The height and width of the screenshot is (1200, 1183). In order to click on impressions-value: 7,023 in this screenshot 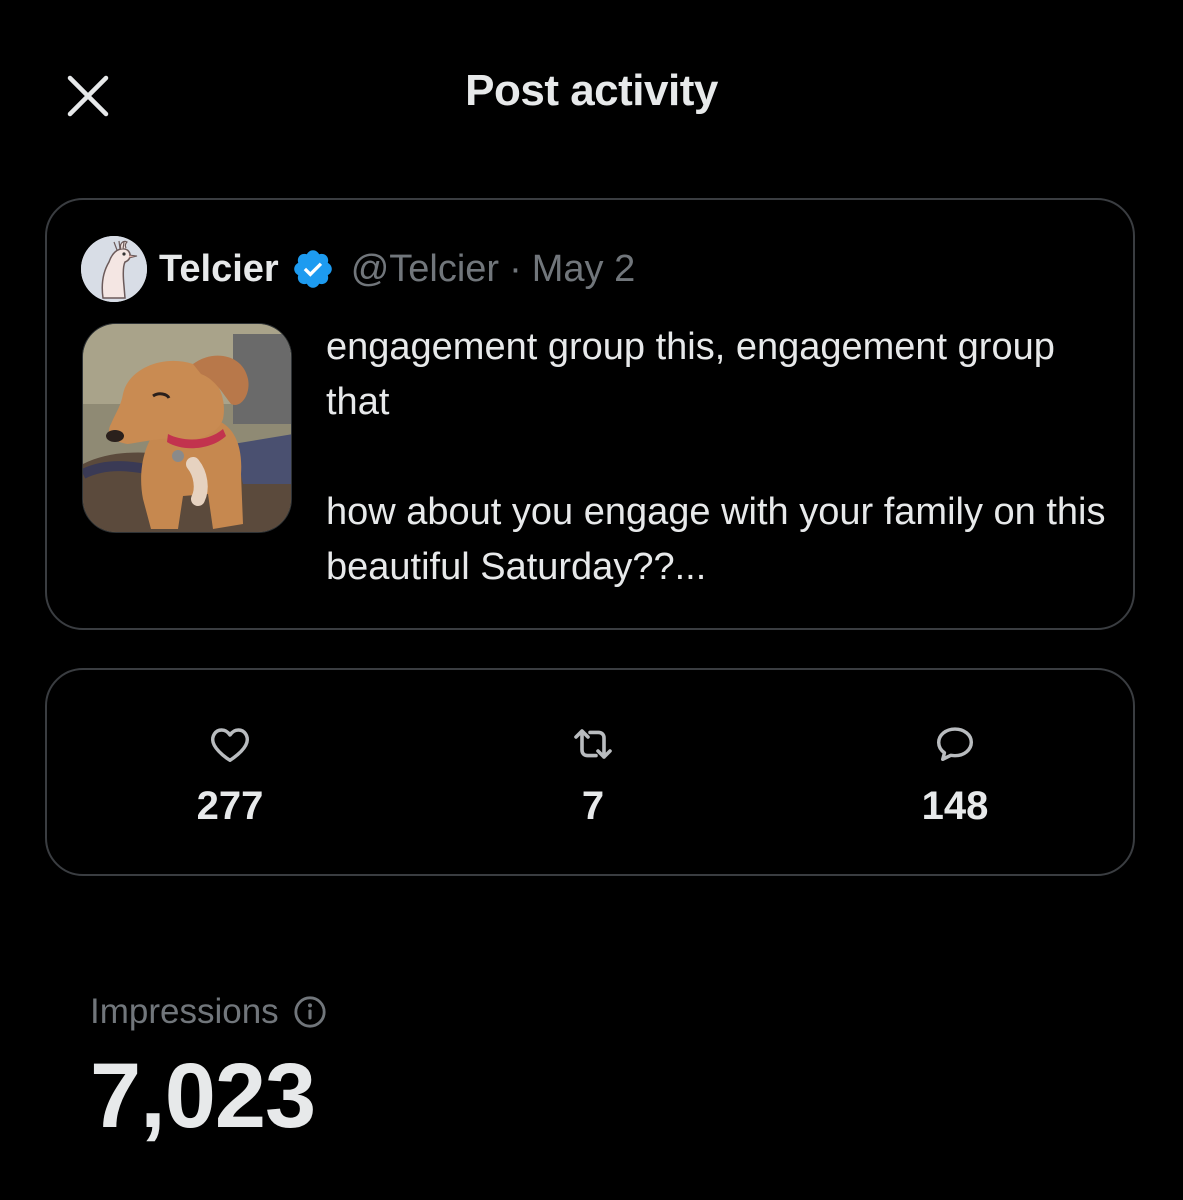, I will do `click(203, 1096)`.